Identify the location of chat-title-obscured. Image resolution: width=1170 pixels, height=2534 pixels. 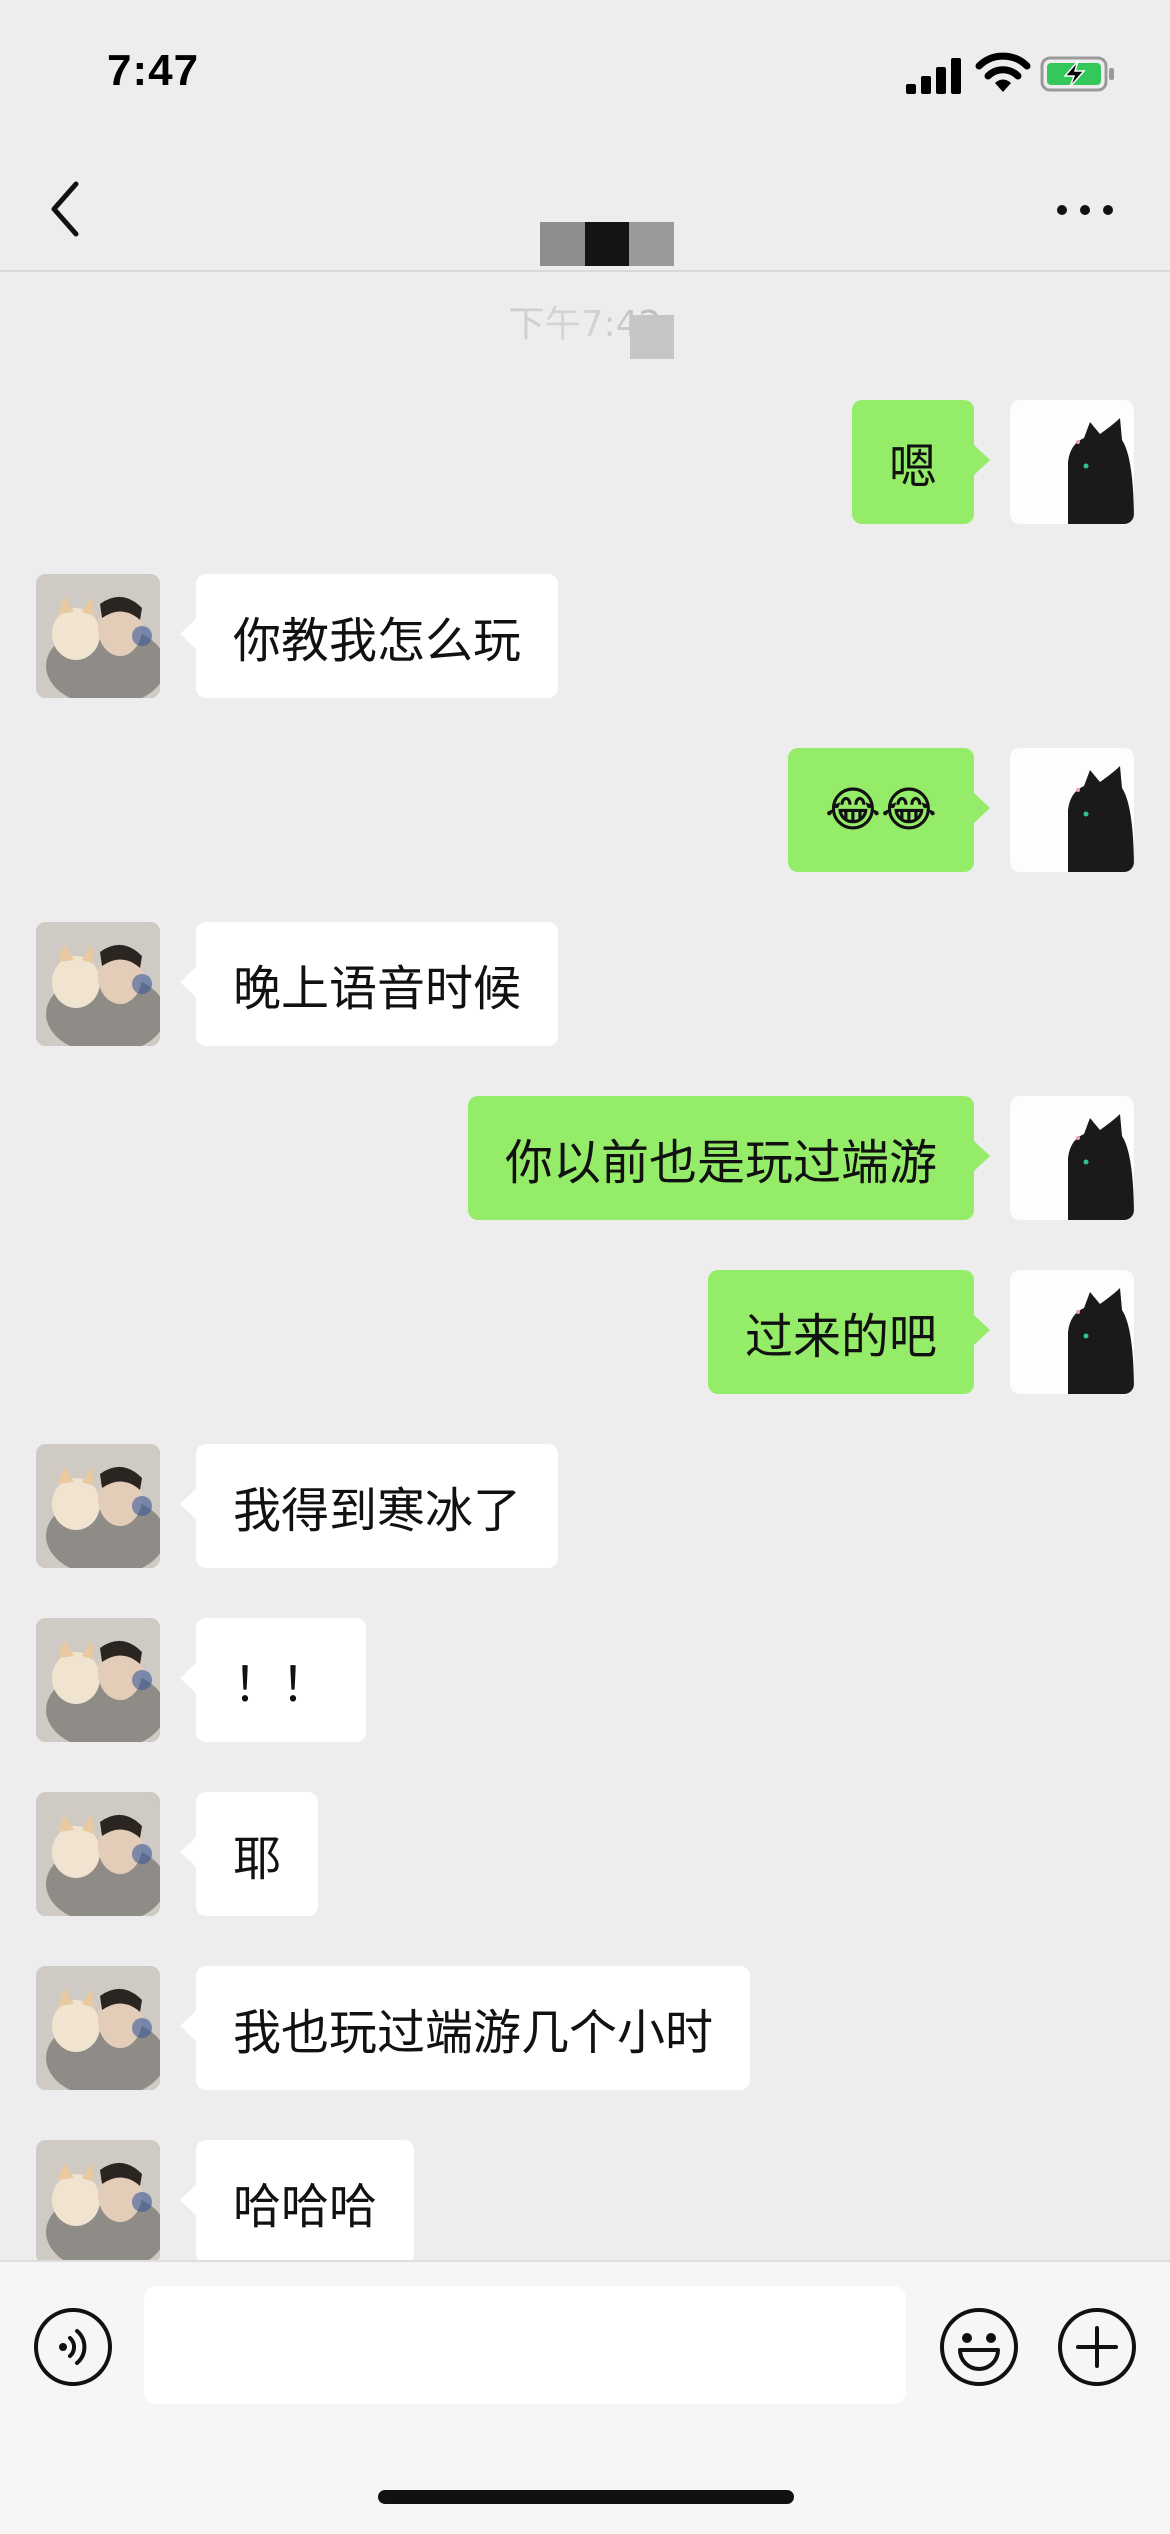
(607, 244).